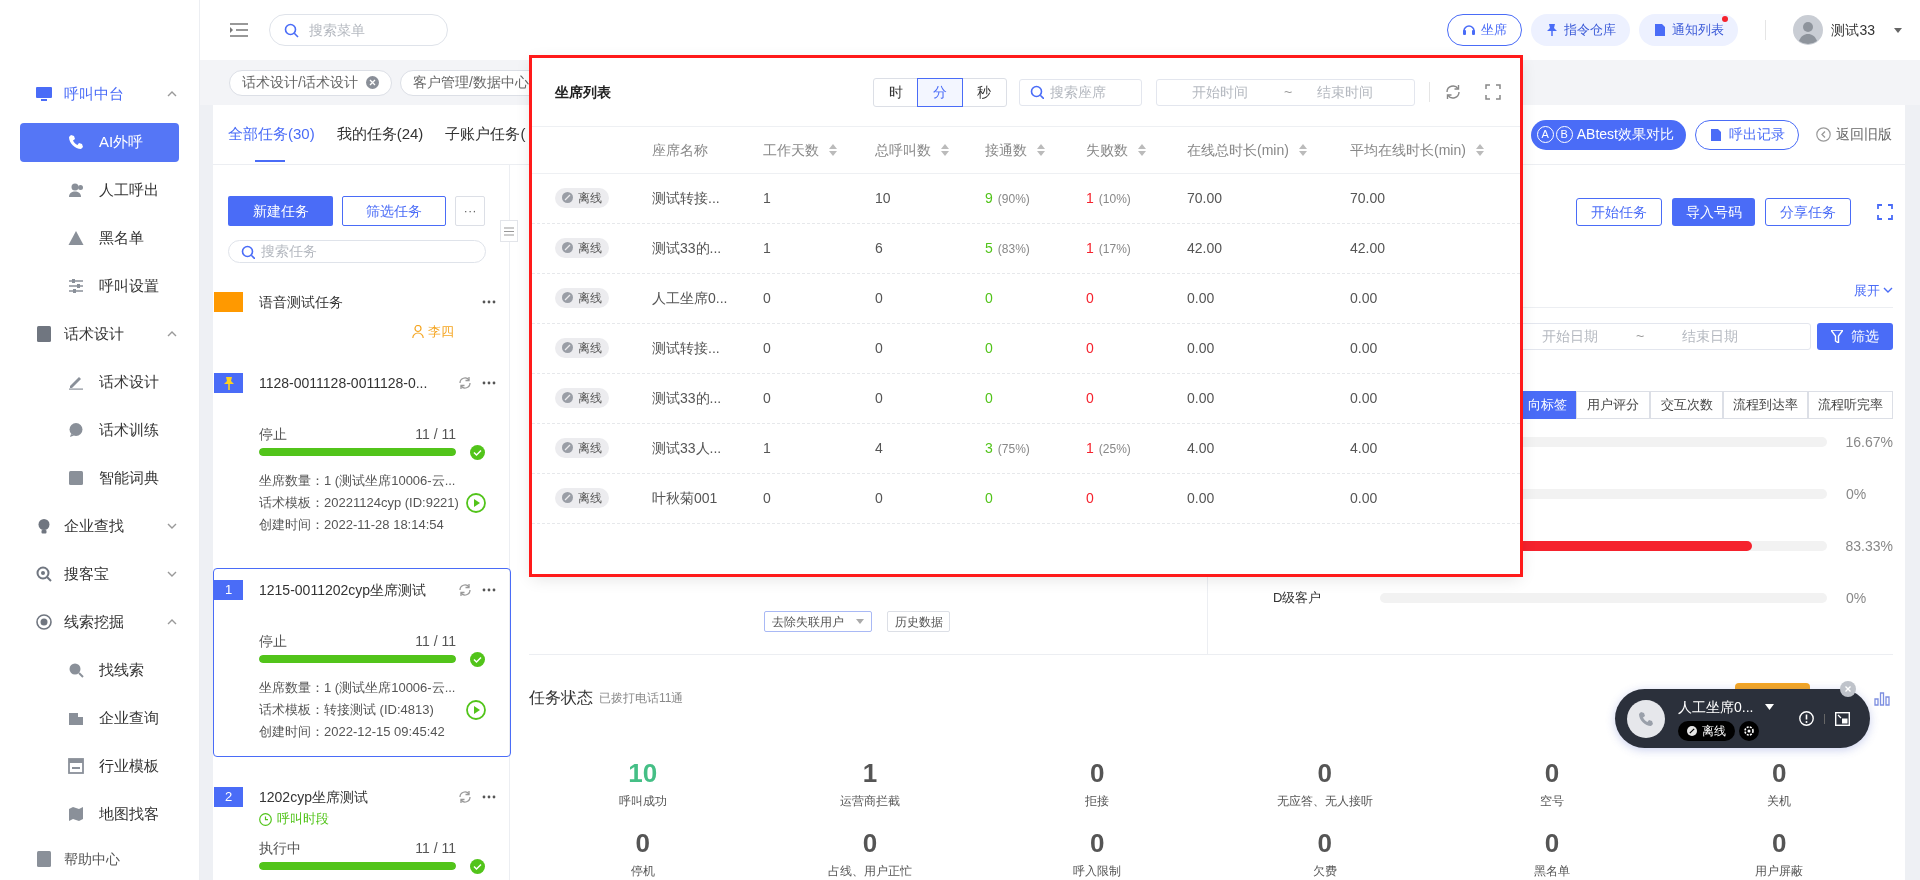  I want to click on tab: 全部任务(30), so click(271, 135).